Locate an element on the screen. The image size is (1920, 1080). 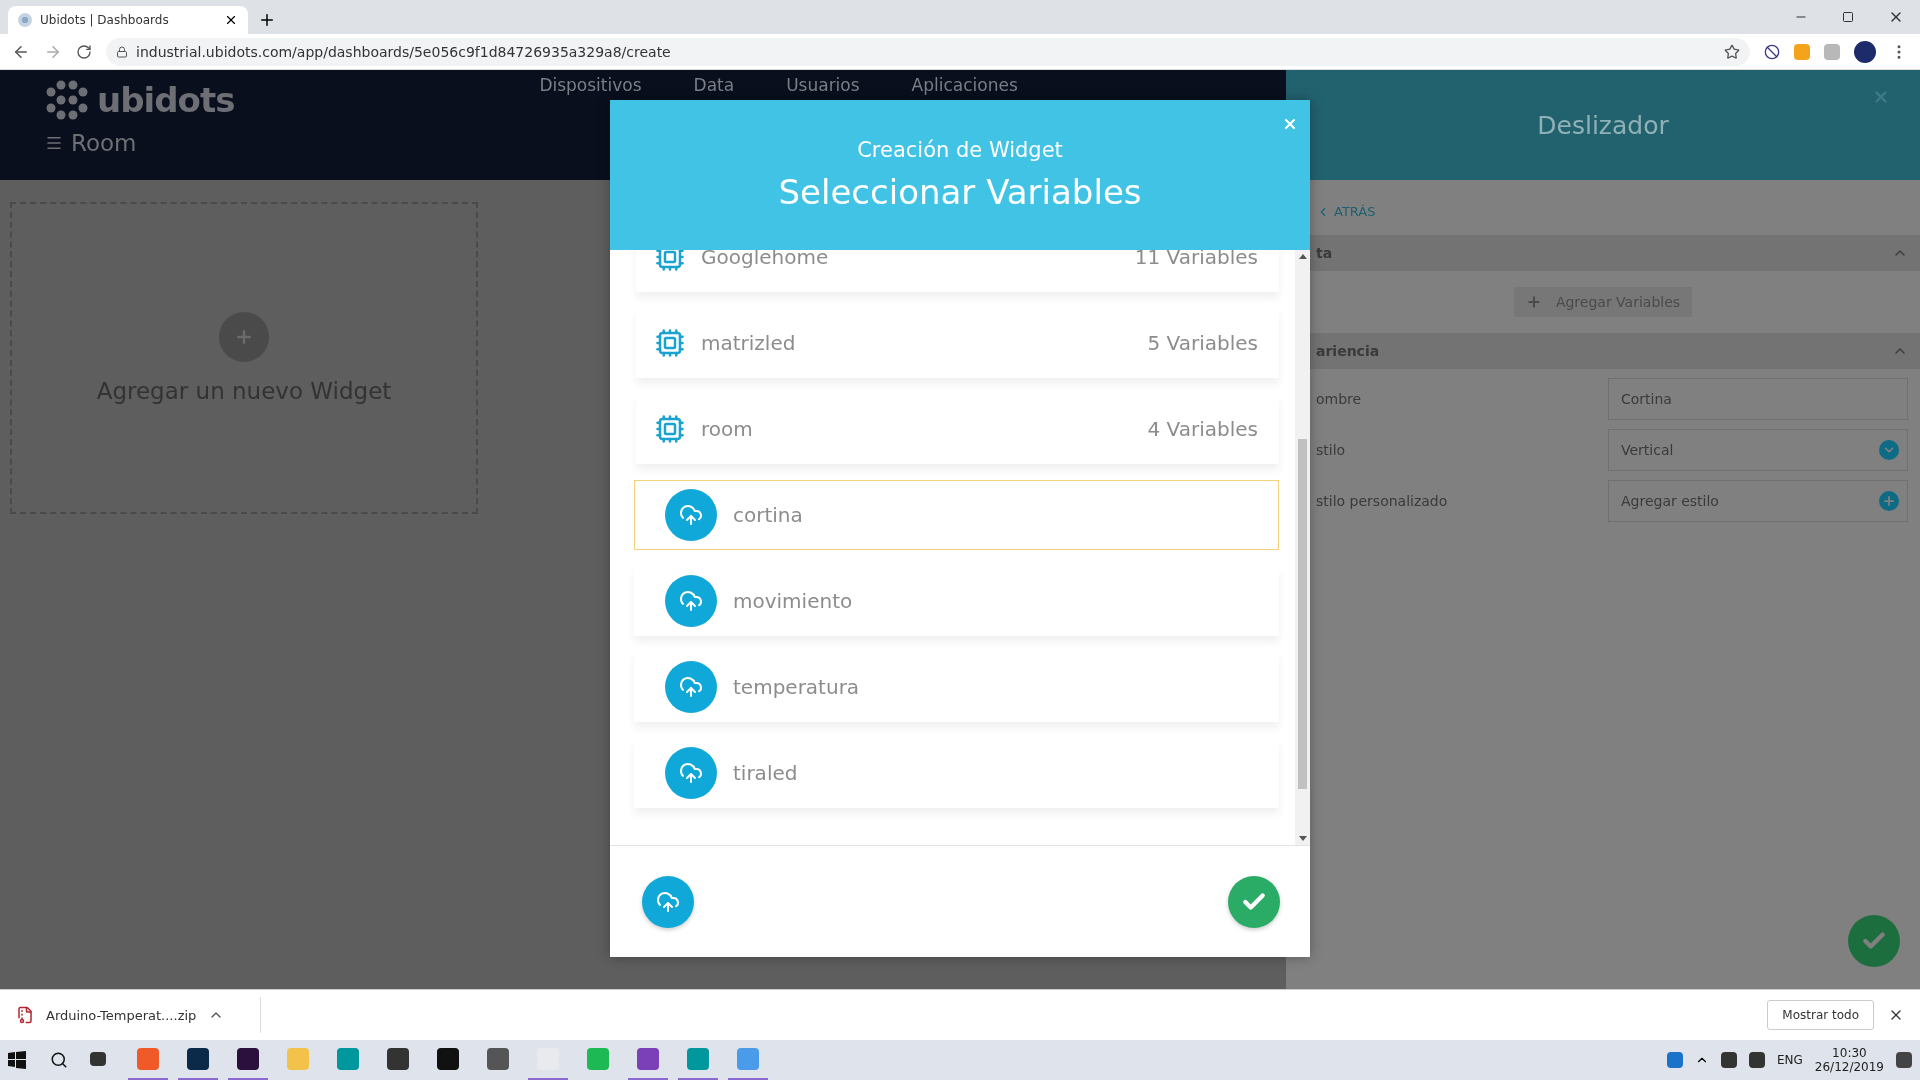
device-row: room 4 Variables is located at coordinates (957, 429).